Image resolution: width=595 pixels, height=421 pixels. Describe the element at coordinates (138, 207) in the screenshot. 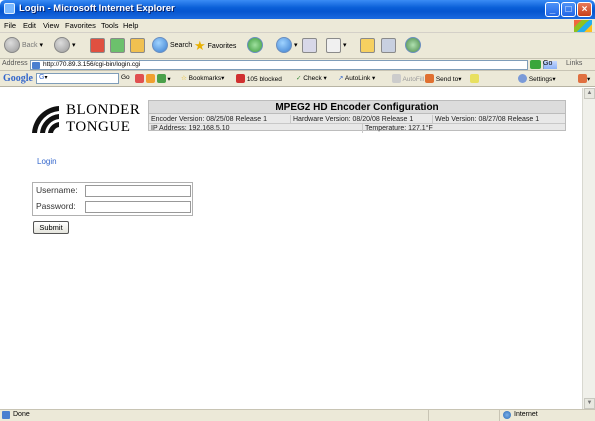

I see `password-input` at that location.